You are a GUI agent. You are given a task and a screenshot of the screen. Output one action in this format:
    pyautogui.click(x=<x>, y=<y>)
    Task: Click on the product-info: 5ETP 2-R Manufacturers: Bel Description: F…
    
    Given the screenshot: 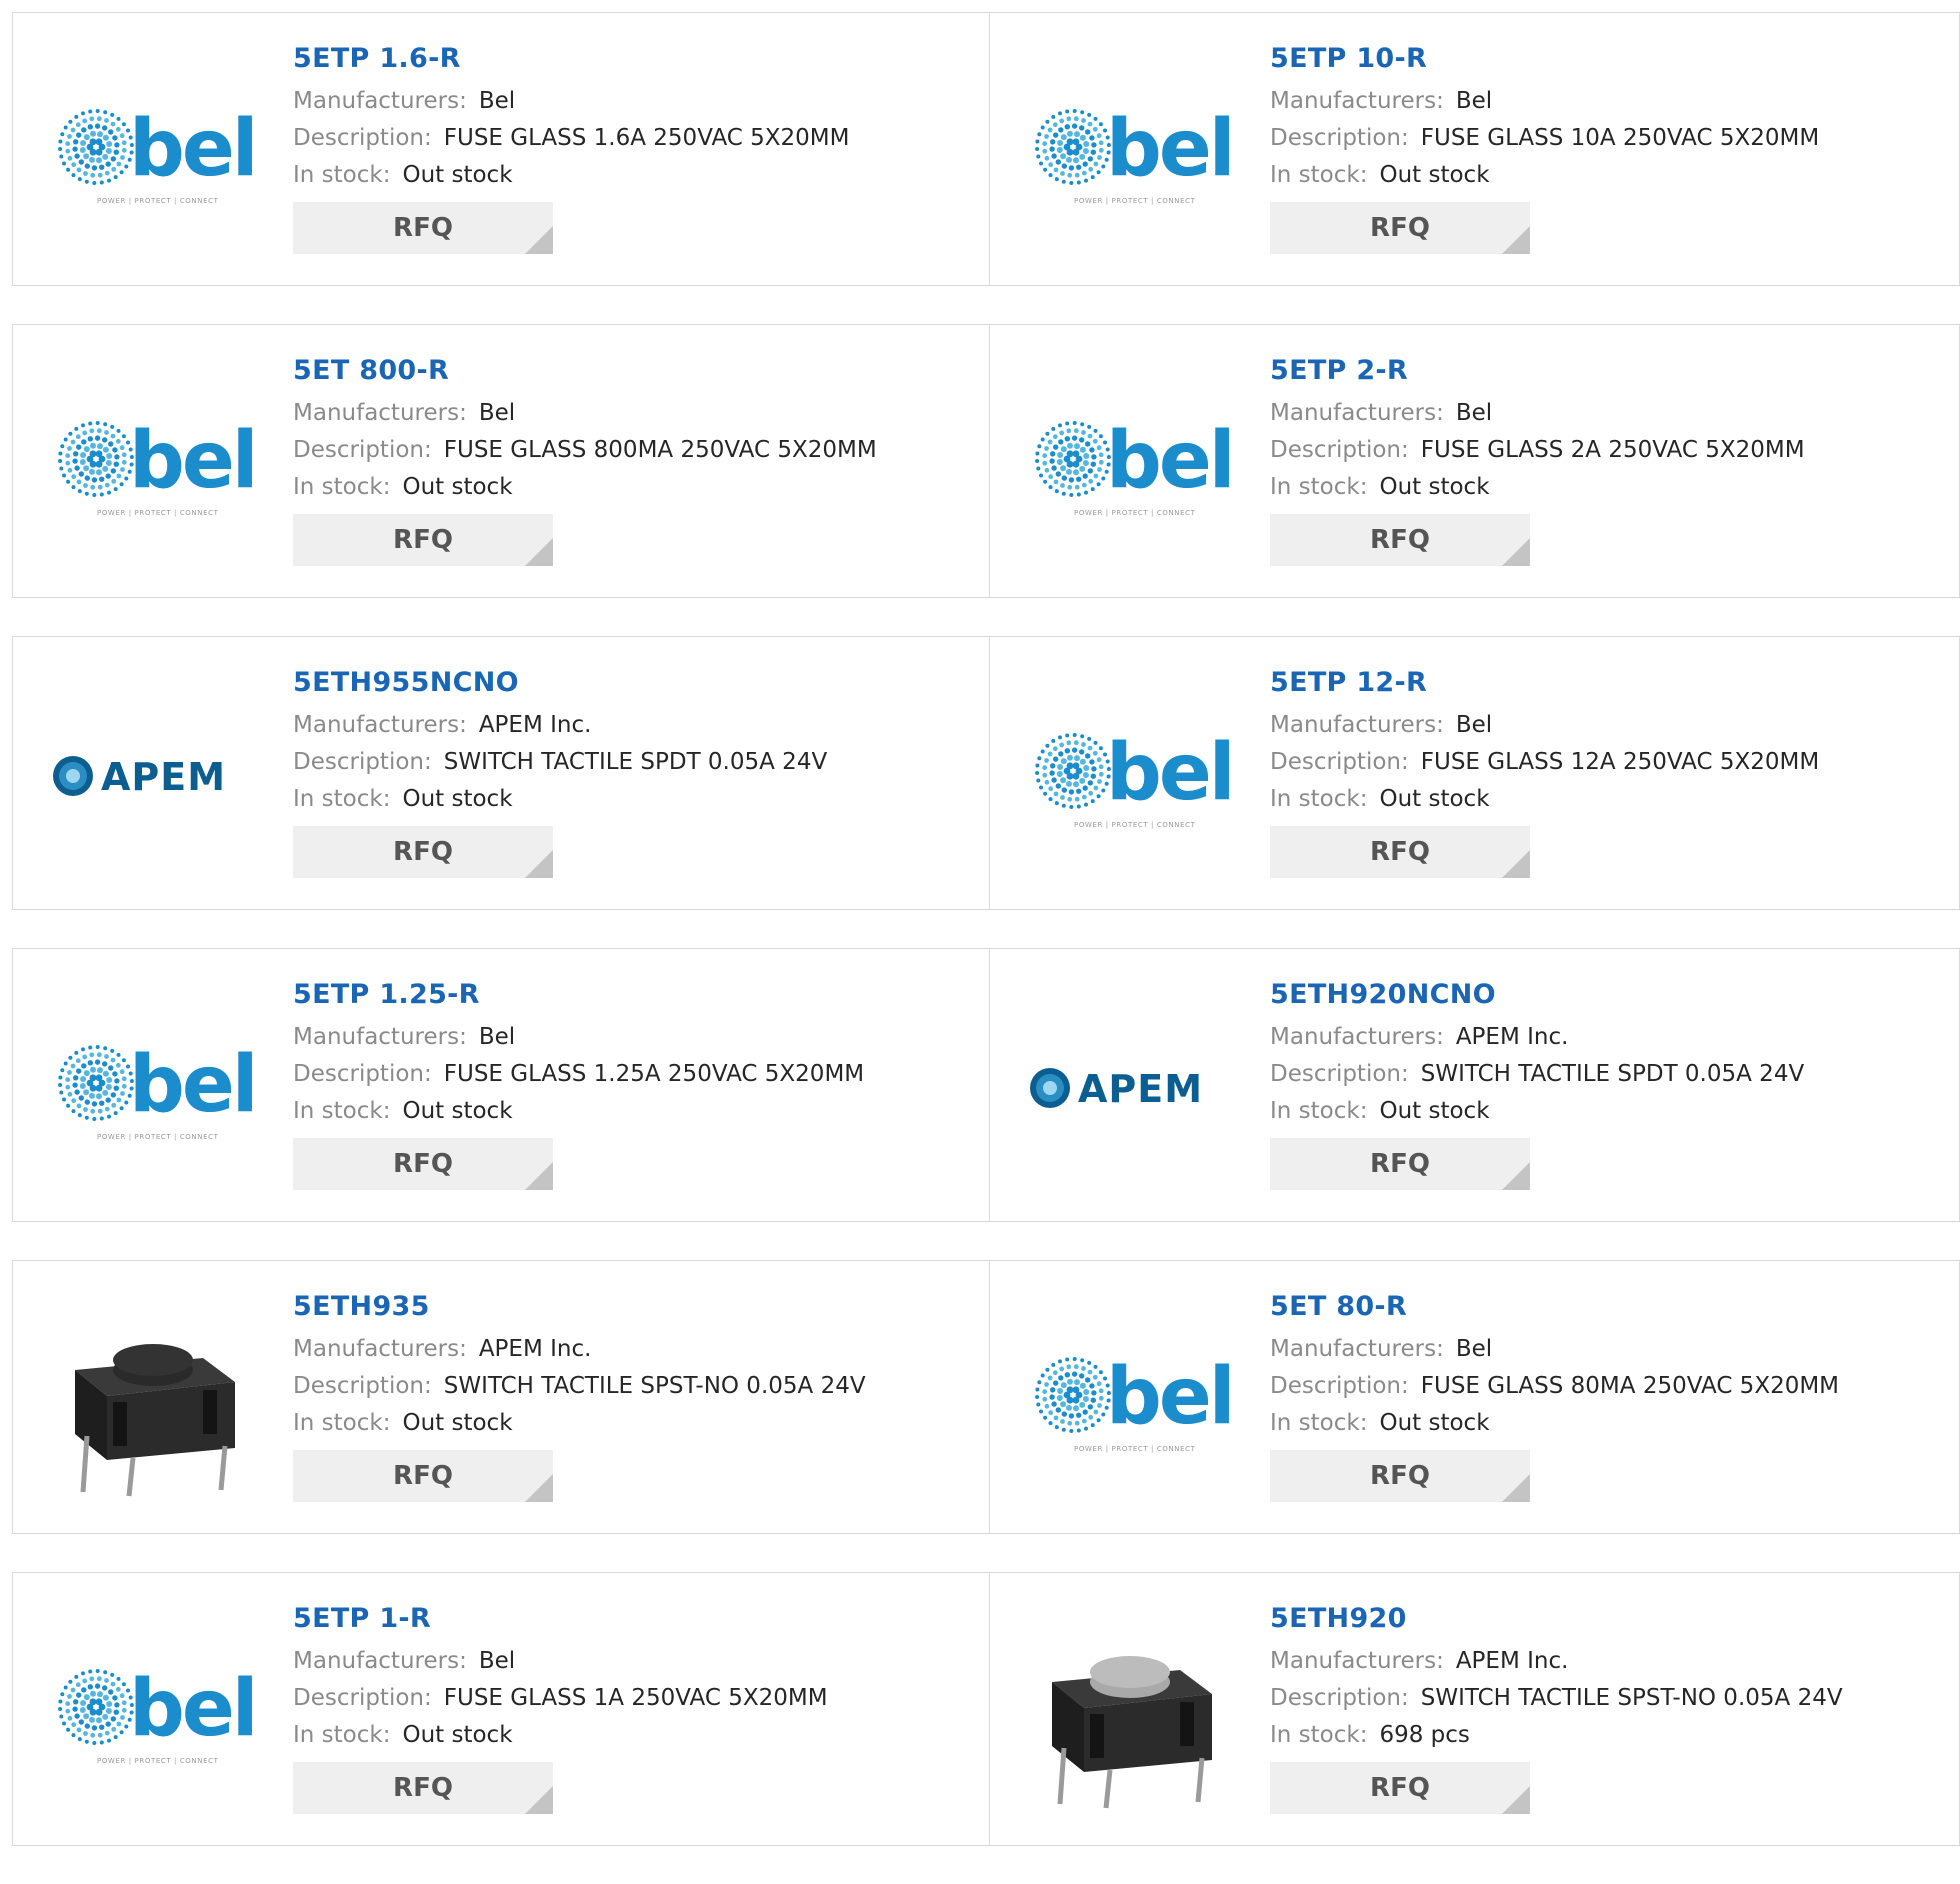 What is the action you would take?
    pyautogui.click(x=1537, y=460)
    